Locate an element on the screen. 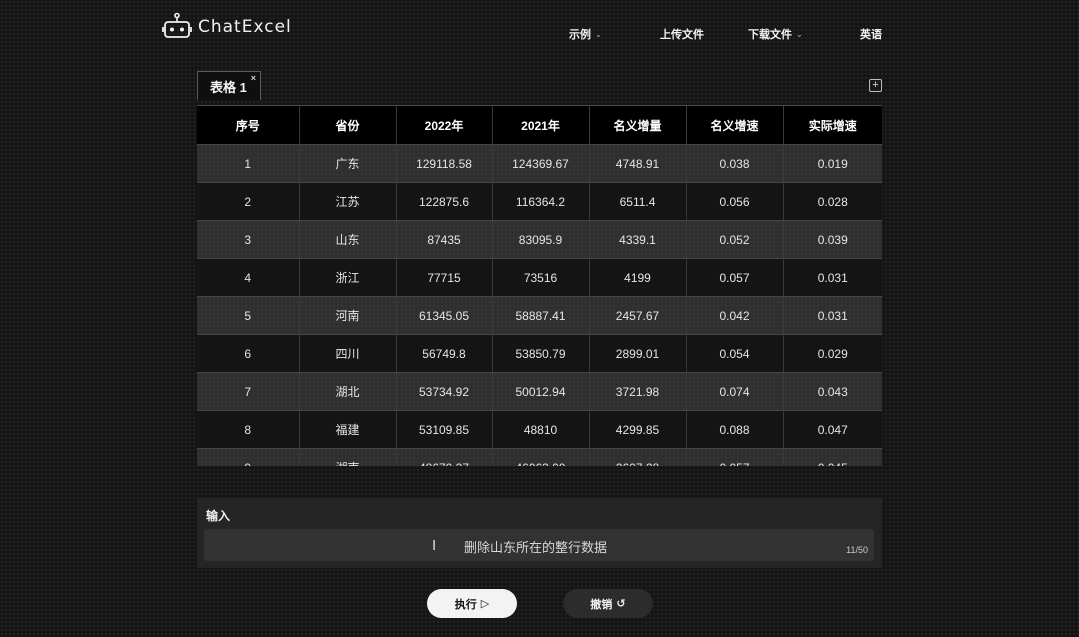 Image resolution: width=1079 pixels, height=637 pixels. table-cell: 58887.41 is located at coordinates (541, 315).